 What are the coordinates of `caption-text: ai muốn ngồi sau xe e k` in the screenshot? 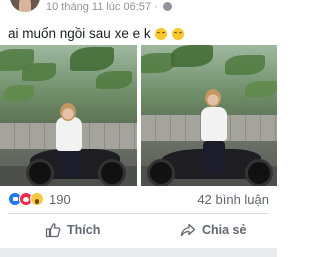 It's located at (79, 33).